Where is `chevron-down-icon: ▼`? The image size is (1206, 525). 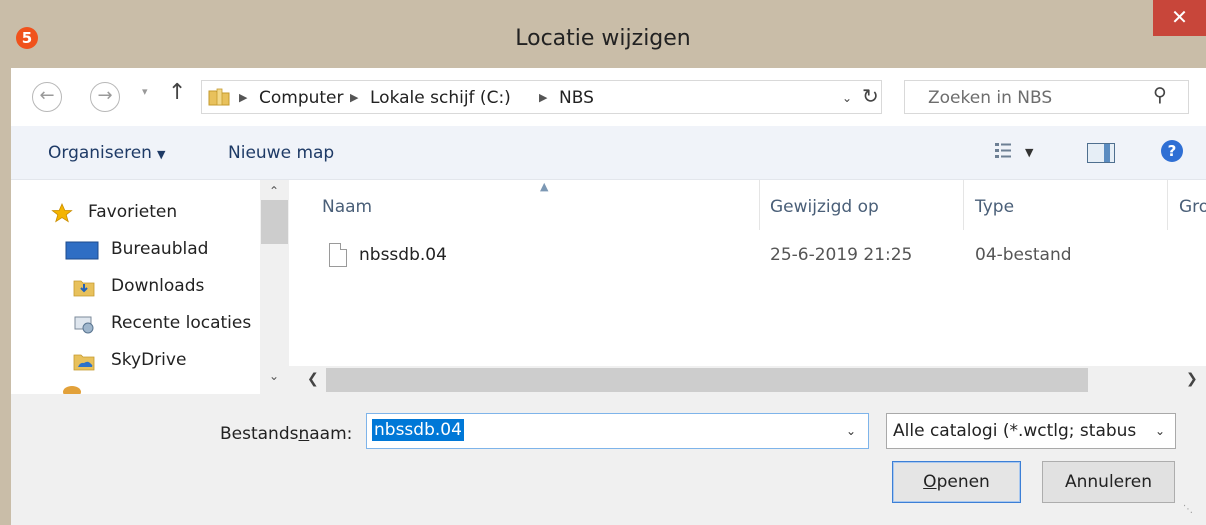
chevron-down-icon: ▼ is located at coordinates (161, 154).